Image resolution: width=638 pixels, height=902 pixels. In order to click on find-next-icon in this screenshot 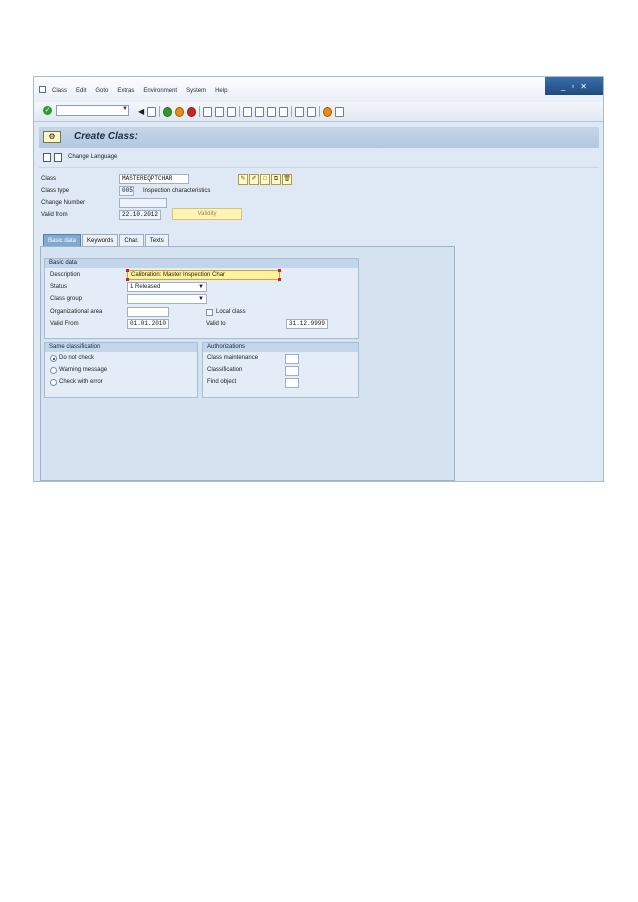, I will do `click(231, 111)`.